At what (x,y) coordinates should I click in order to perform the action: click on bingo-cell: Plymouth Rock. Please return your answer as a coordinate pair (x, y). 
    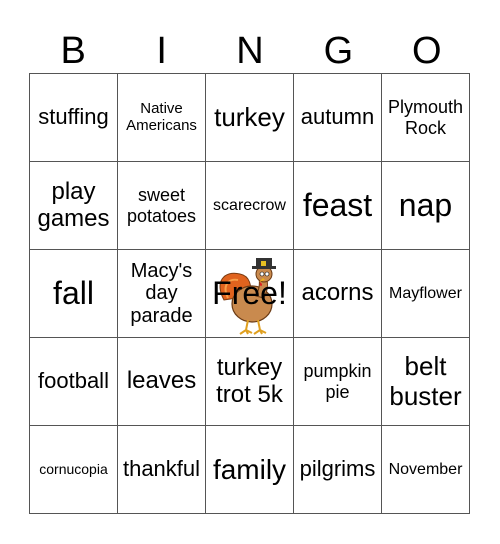
    Looking at the image, I should click on (425, 117).